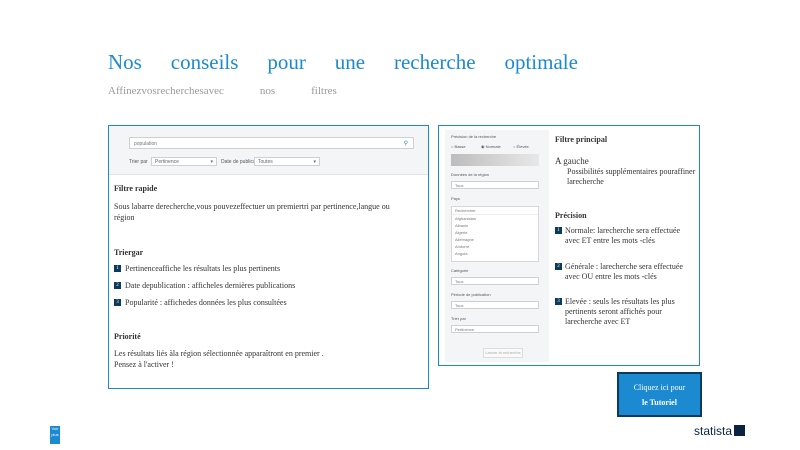 The width and height of the screenshot is (800, 450). What do you see at coordinates (571, 215) in the screenshot?
I see `precision-heading: Précision` at bounding box center [571, 215].